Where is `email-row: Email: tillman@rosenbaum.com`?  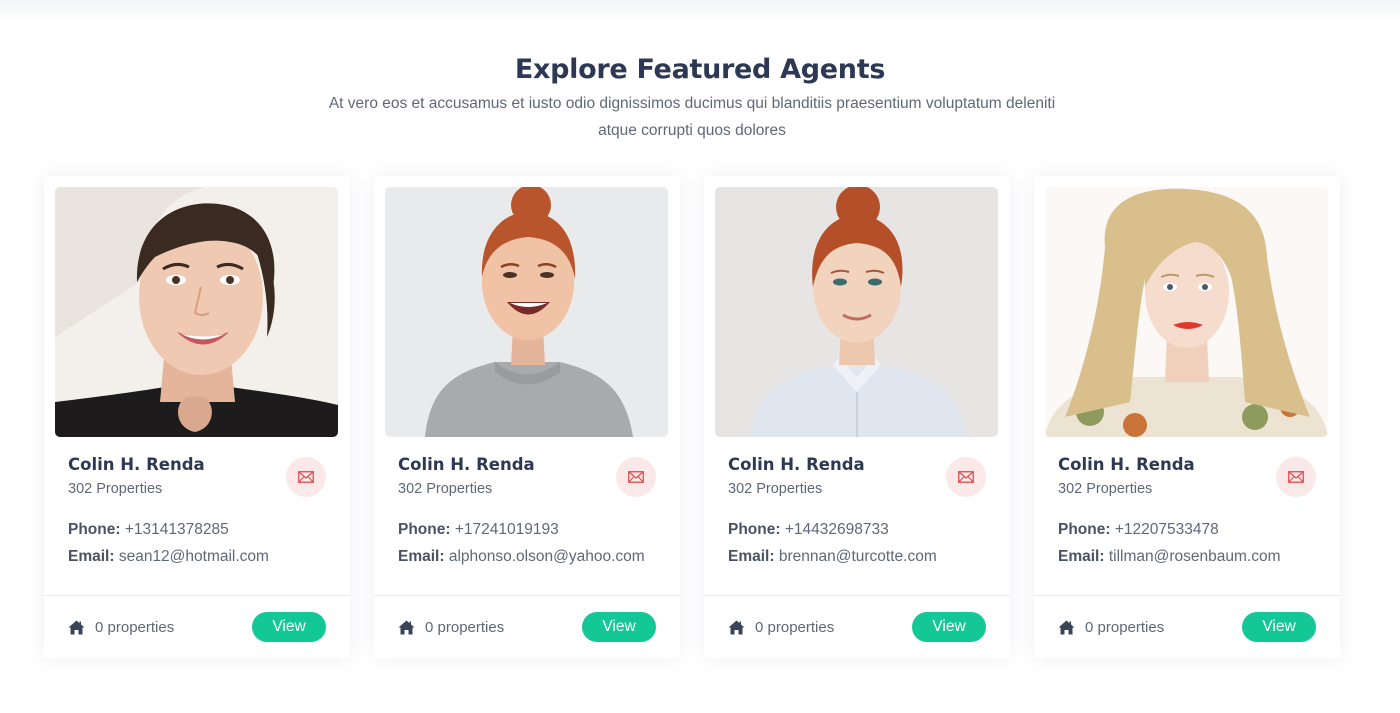
email-row: Email: tillman@rosenbaum.com is located at coordinates (1169, 557).